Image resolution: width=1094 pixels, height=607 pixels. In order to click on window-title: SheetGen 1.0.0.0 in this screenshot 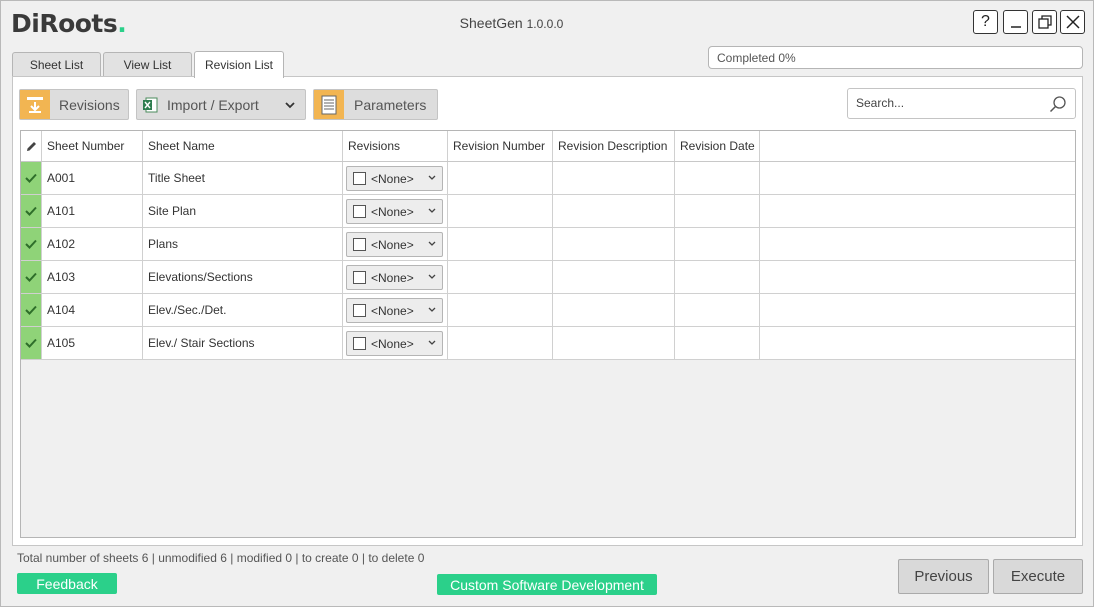, I will do `click(511, 23)`.